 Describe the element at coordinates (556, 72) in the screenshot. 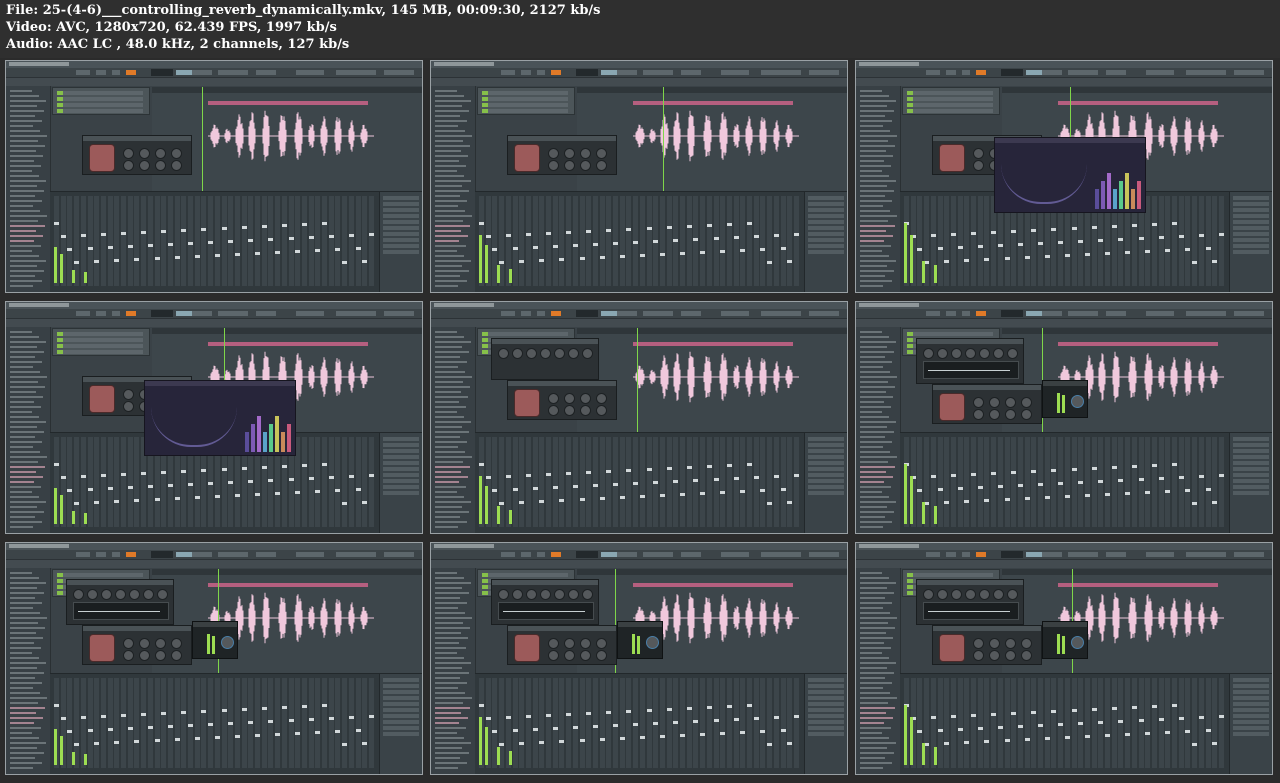

I see `tempo-display` at that location.